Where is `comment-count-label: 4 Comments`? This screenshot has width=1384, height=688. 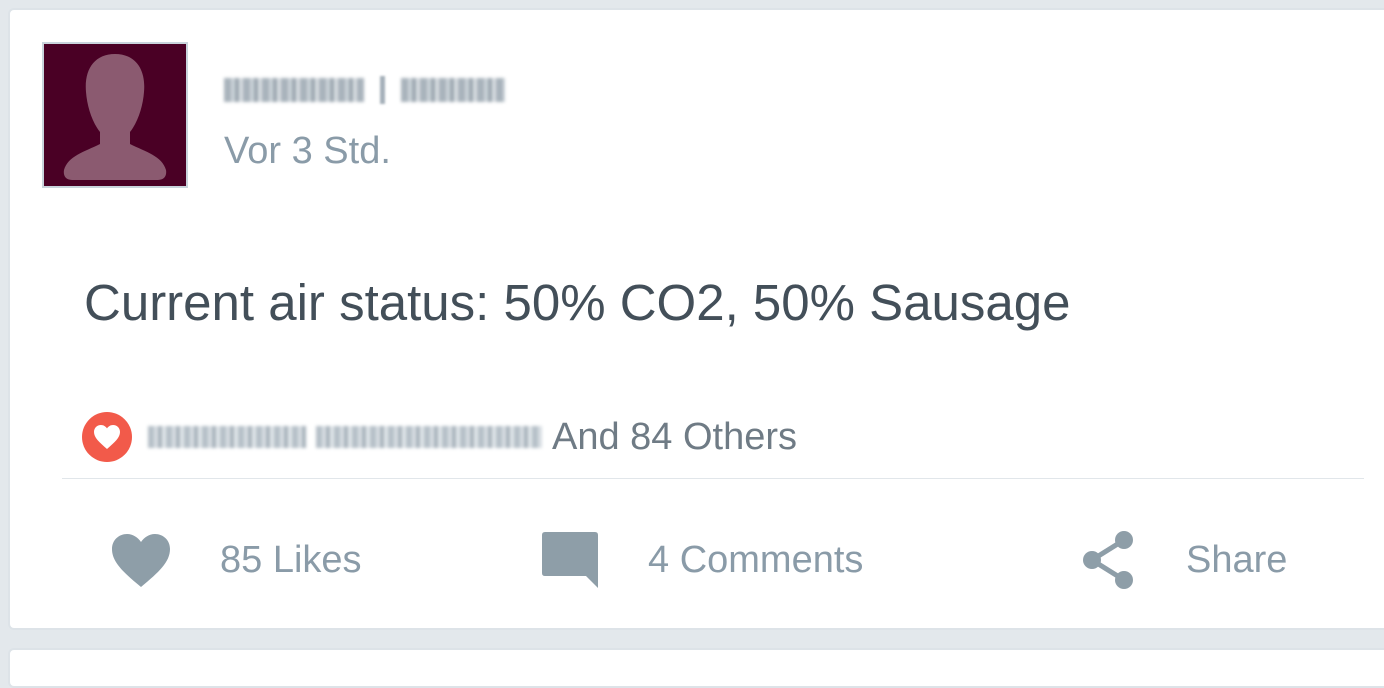
comment-count-label: 4 Comments is located at coordinates (756, 559).